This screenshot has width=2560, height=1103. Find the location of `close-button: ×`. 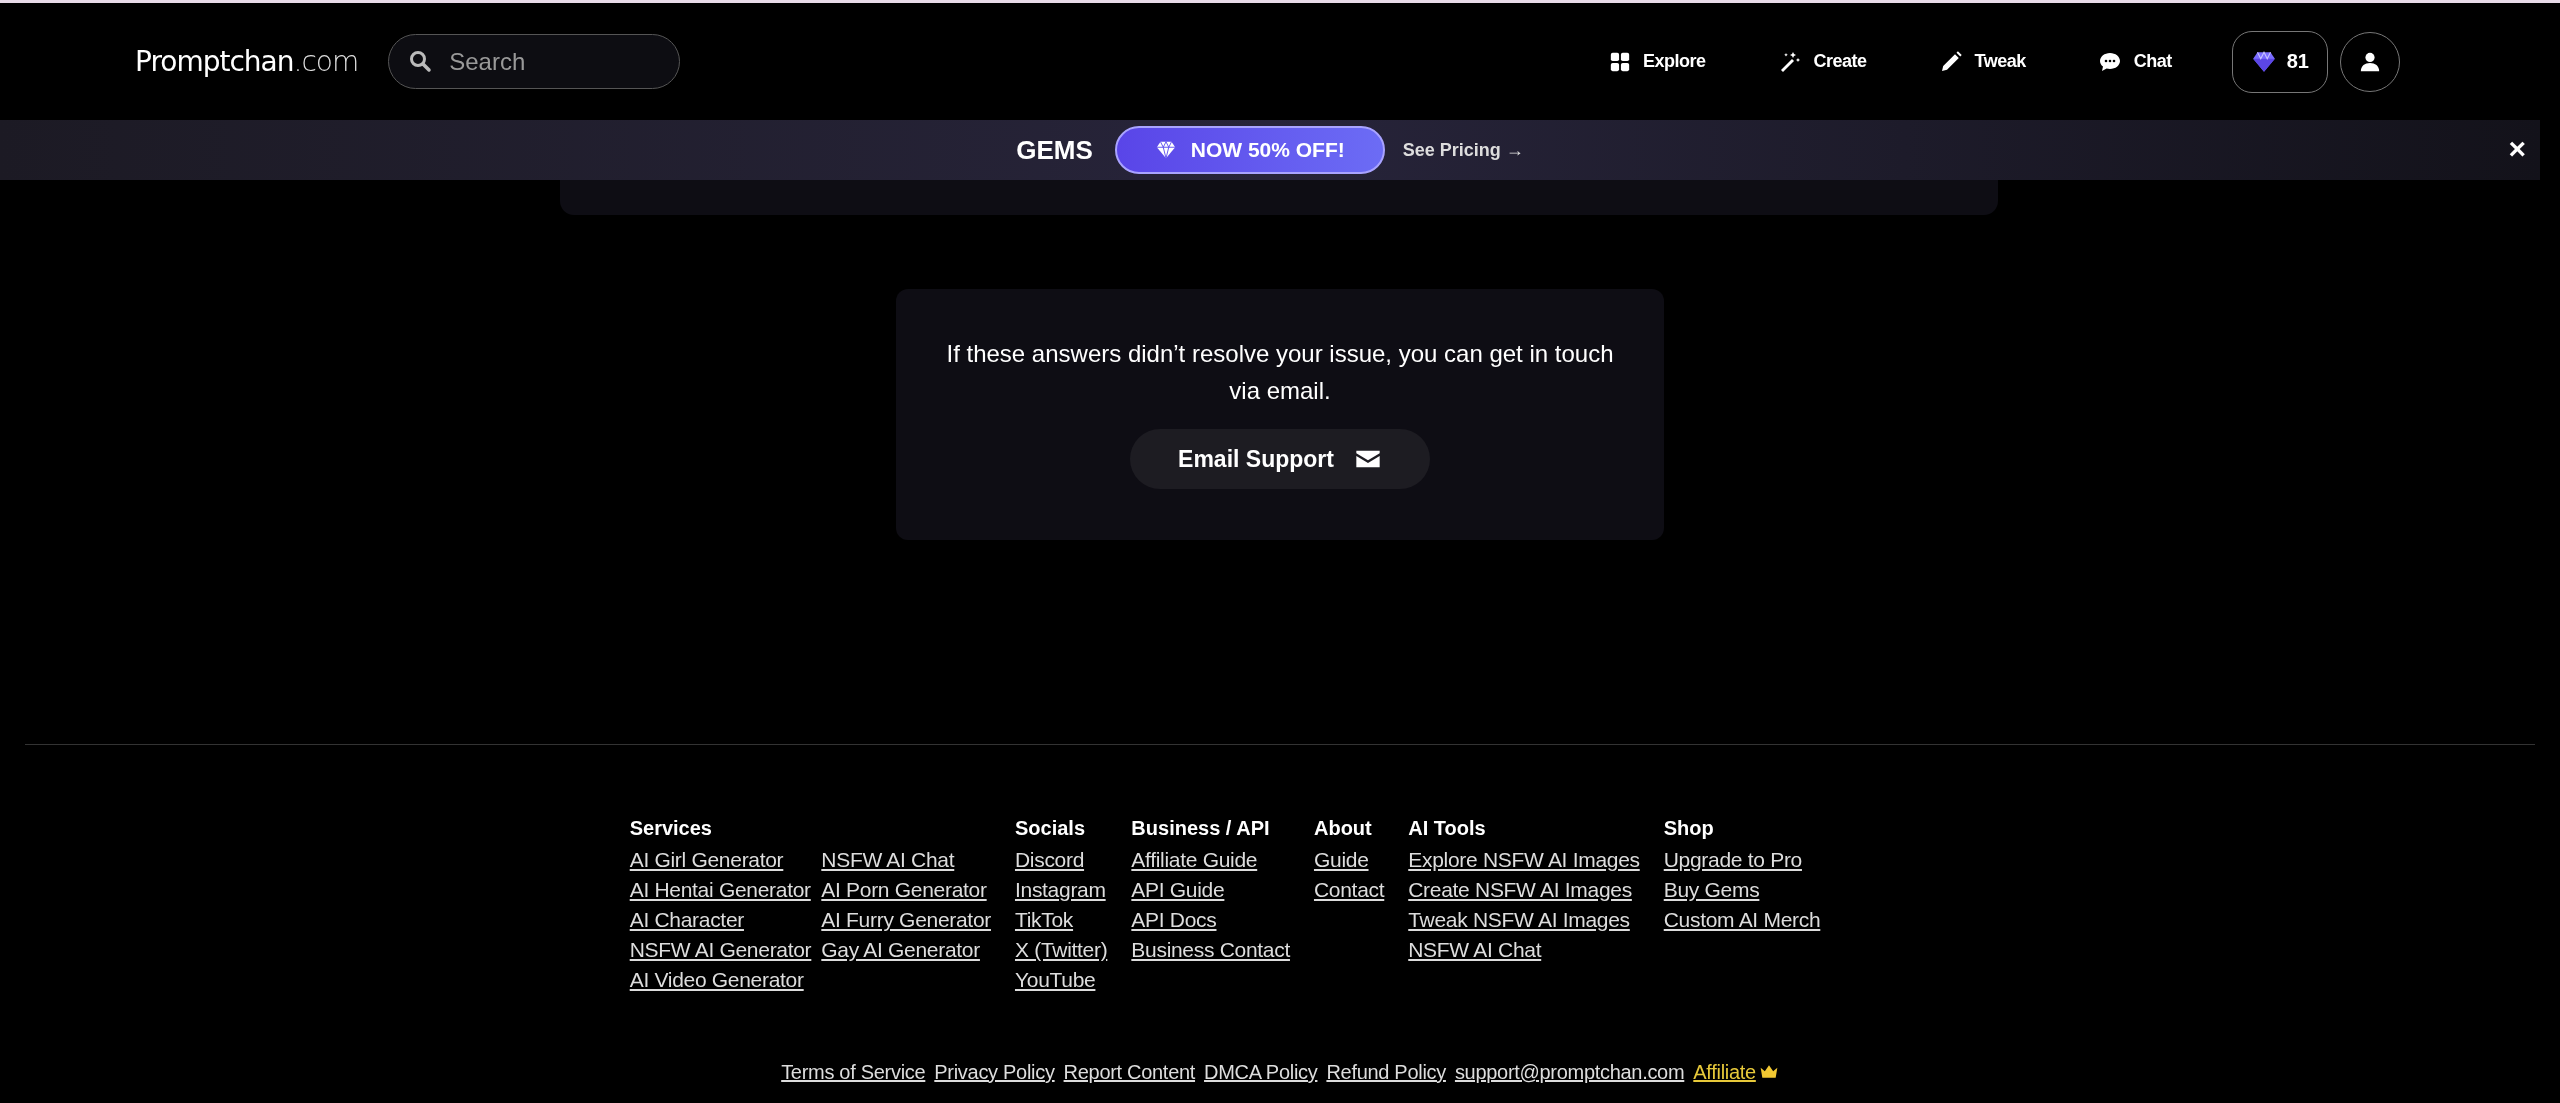

close-button: × is located at coordinates (2517, 149).